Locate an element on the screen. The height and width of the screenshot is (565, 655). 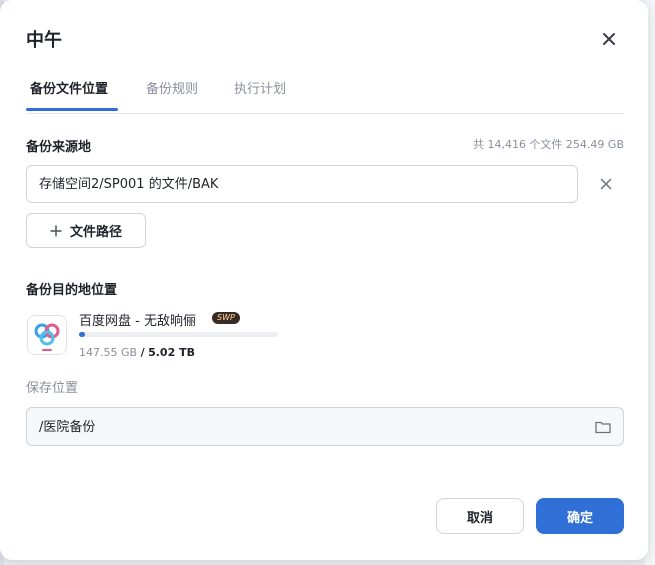
destination-name: 百度网盘 - 无敌晌俪 is located at coordinates (137, 321).